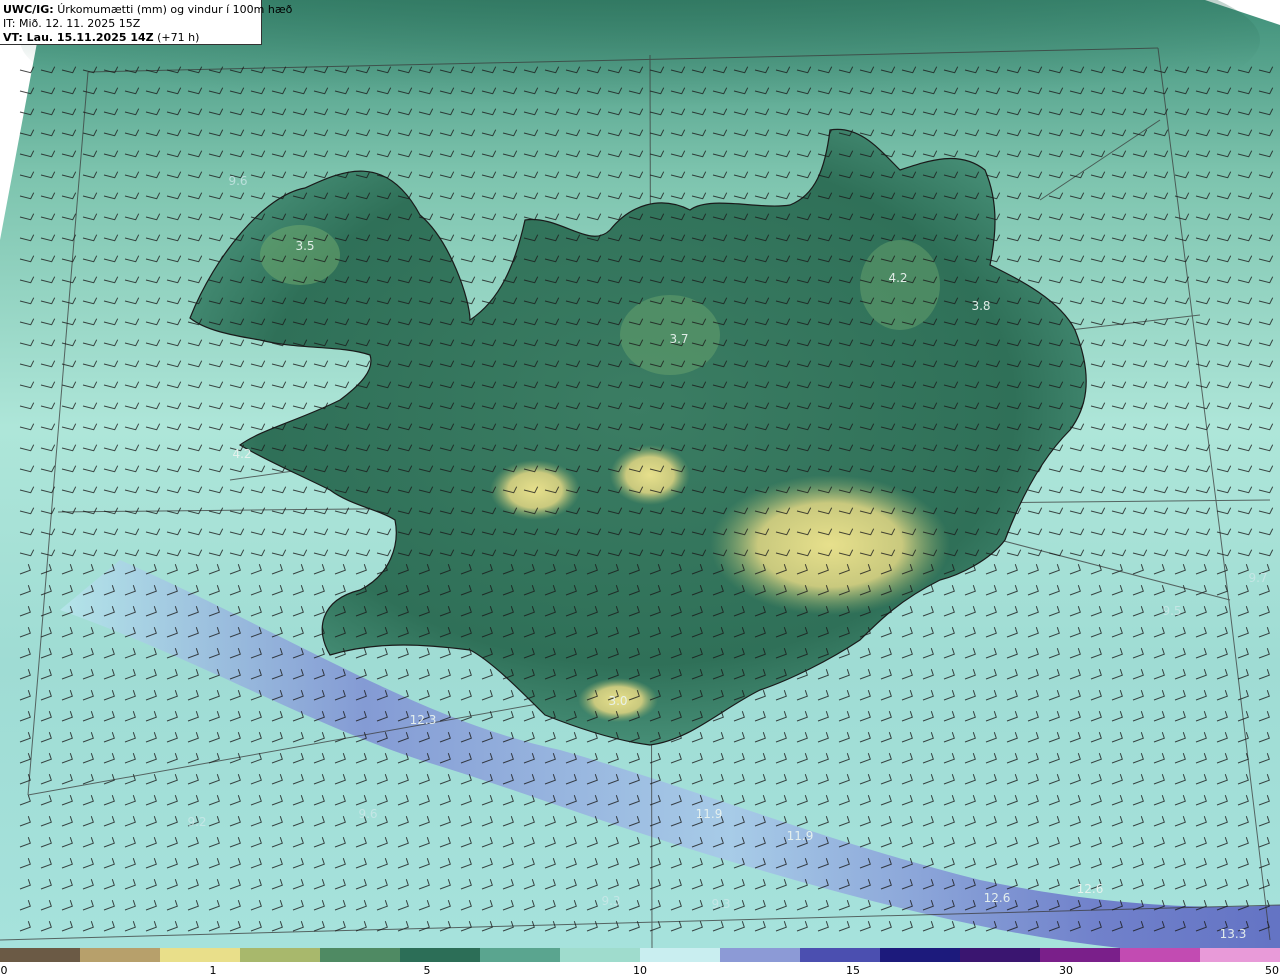 This screenshot has width=1280, height=978. Describe the element at coordinates (78, 37) in the screenshot. I see `valid-time: VT: Lau. 15.11.2025 14Z` at that location.